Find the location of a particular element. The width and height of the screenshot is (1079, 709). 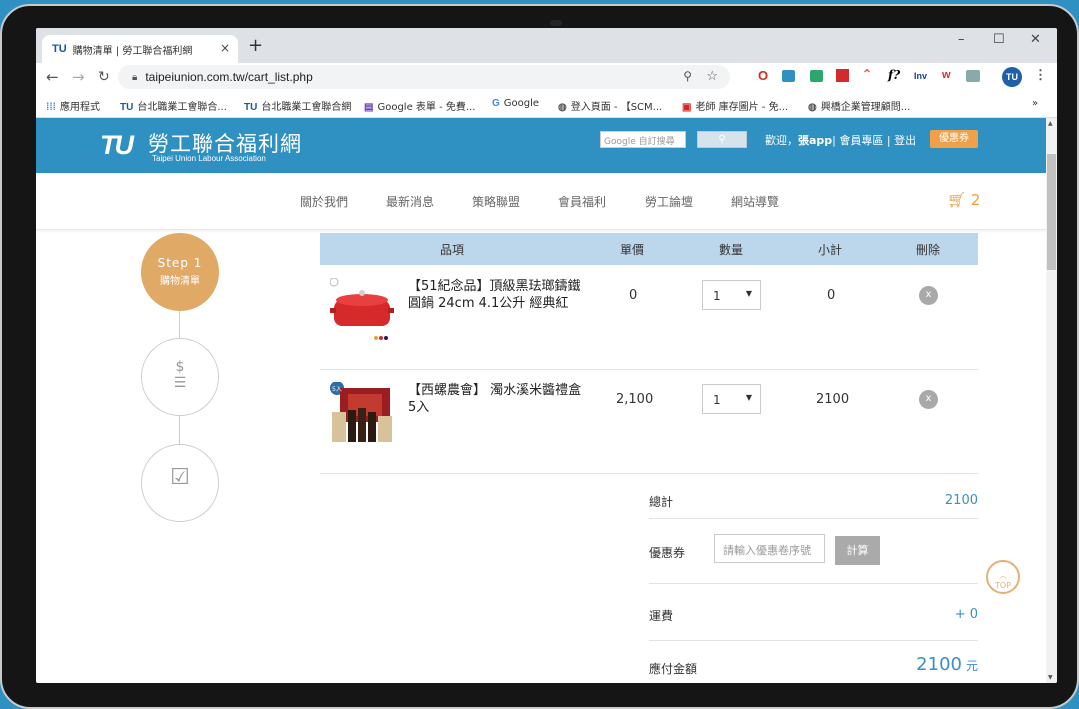

url-text: taipeiunion.com.tw/cart_list.php is located at coordinates (229, 77).